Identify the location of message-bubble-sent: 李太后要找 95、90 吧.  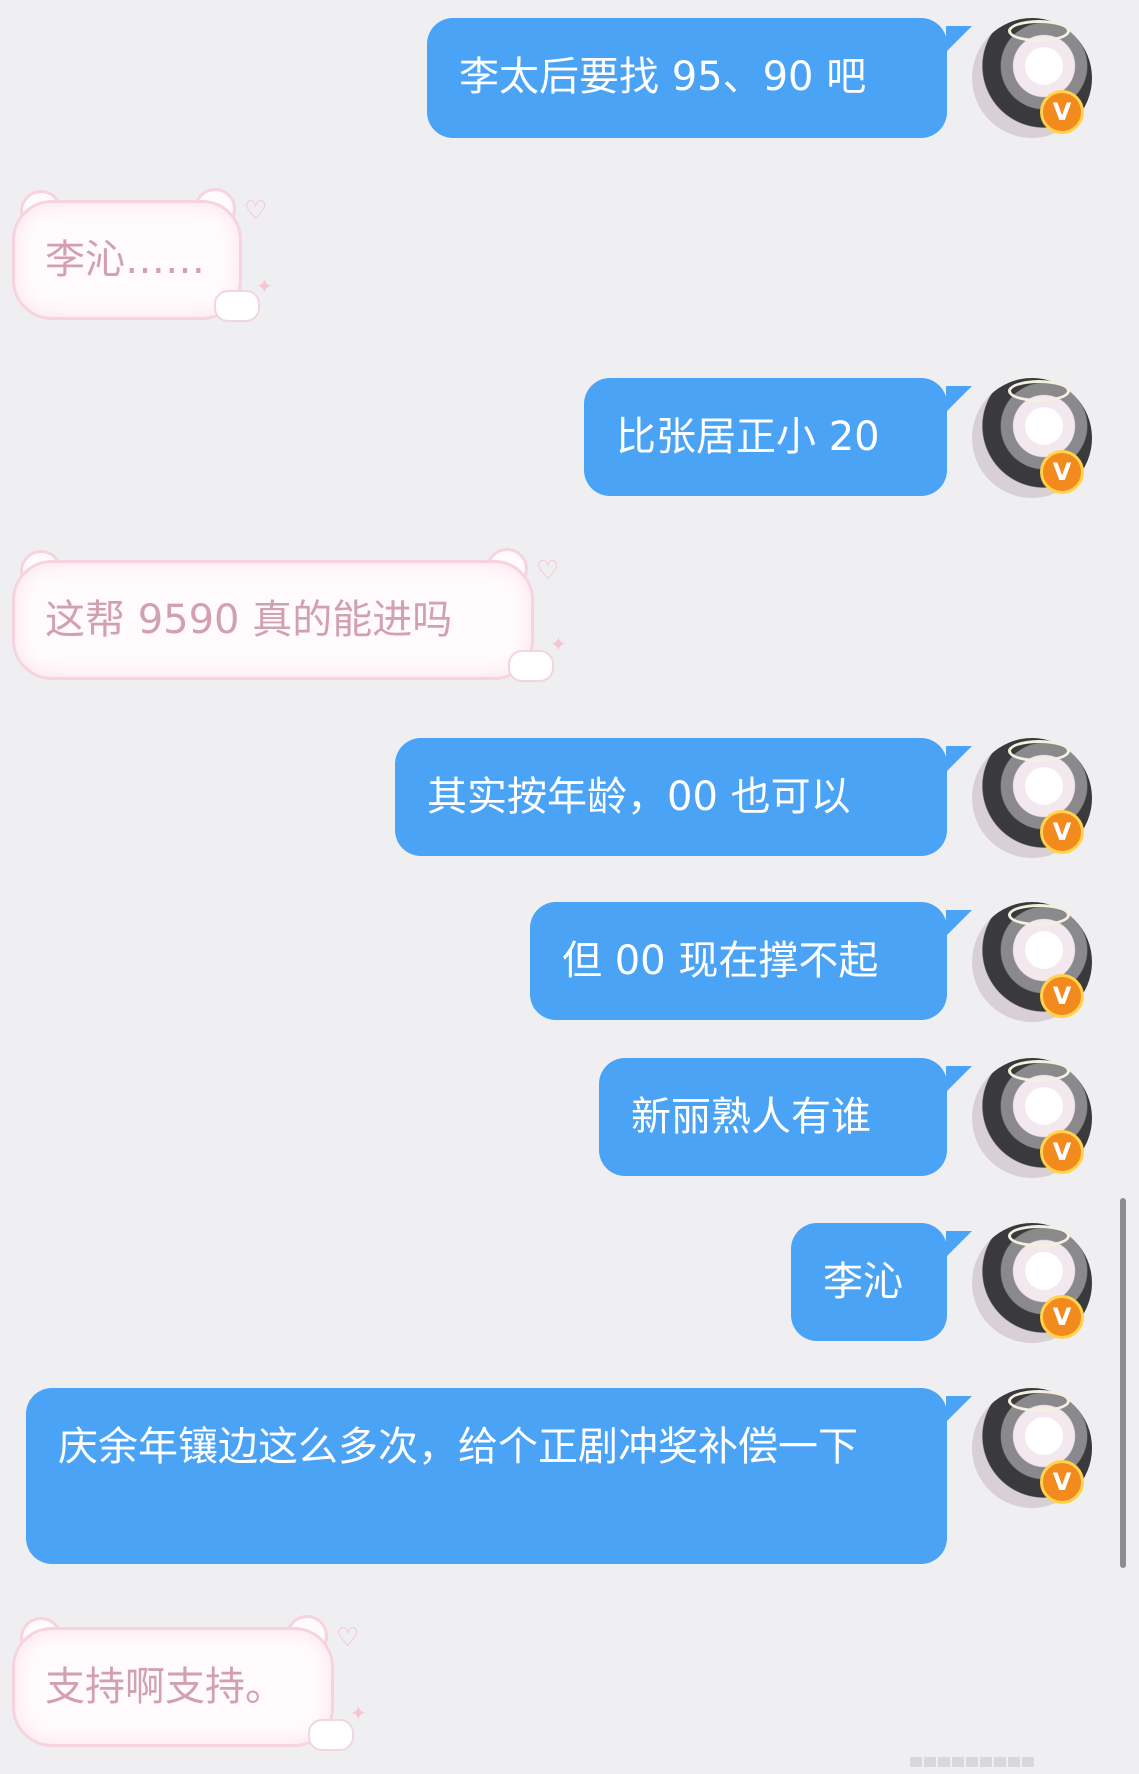
(687, 78).